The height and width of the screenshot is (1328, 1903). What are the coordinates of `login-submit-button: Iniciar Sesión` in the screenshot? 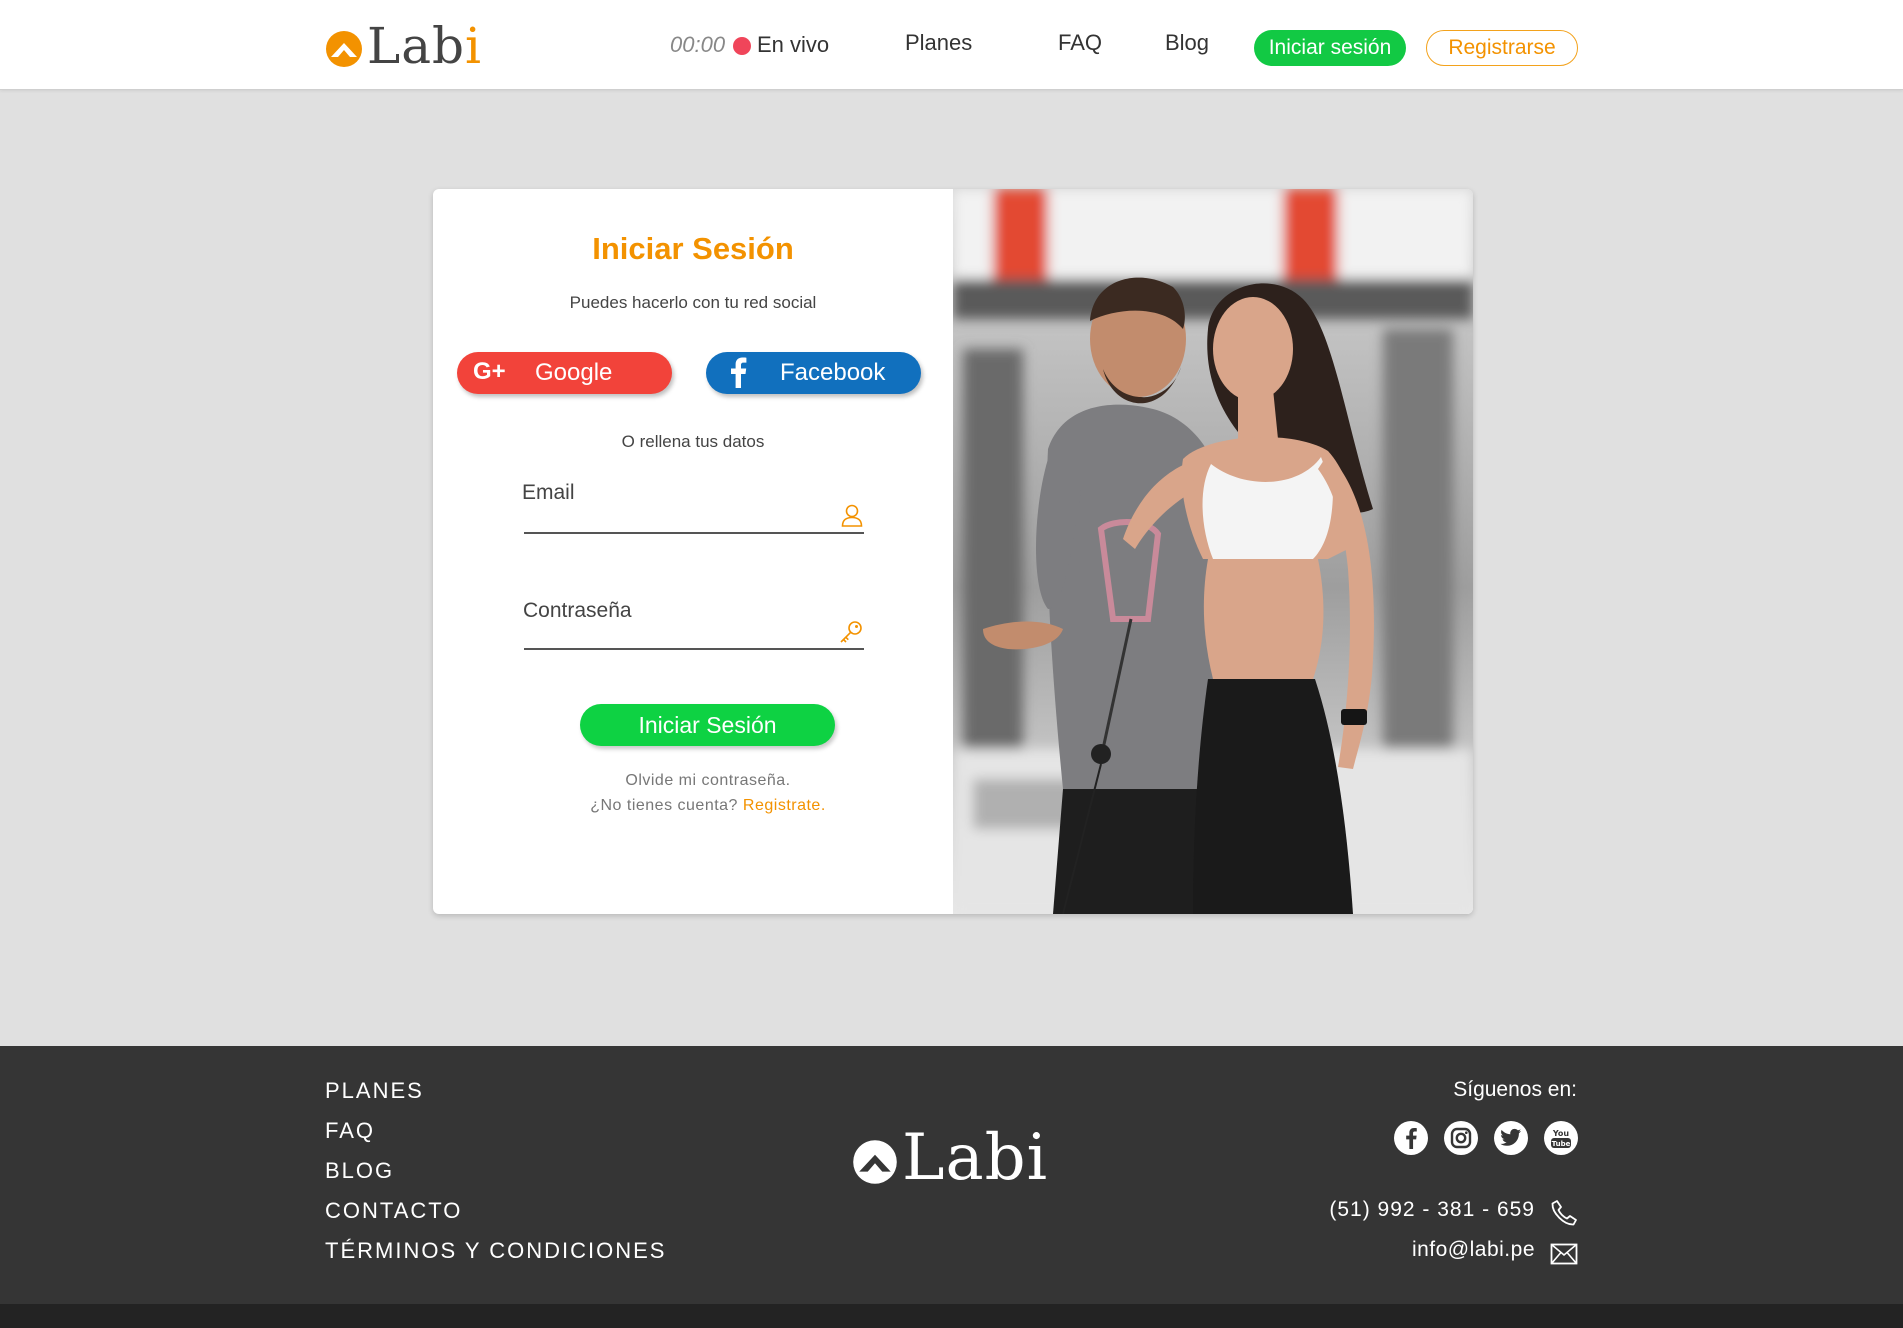 It's located at (707, 725).